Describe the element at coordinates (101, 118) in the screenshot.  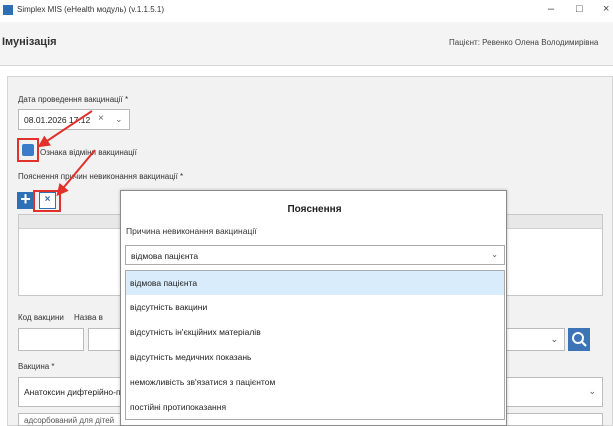
I see `clear-icon: ×` at that location.